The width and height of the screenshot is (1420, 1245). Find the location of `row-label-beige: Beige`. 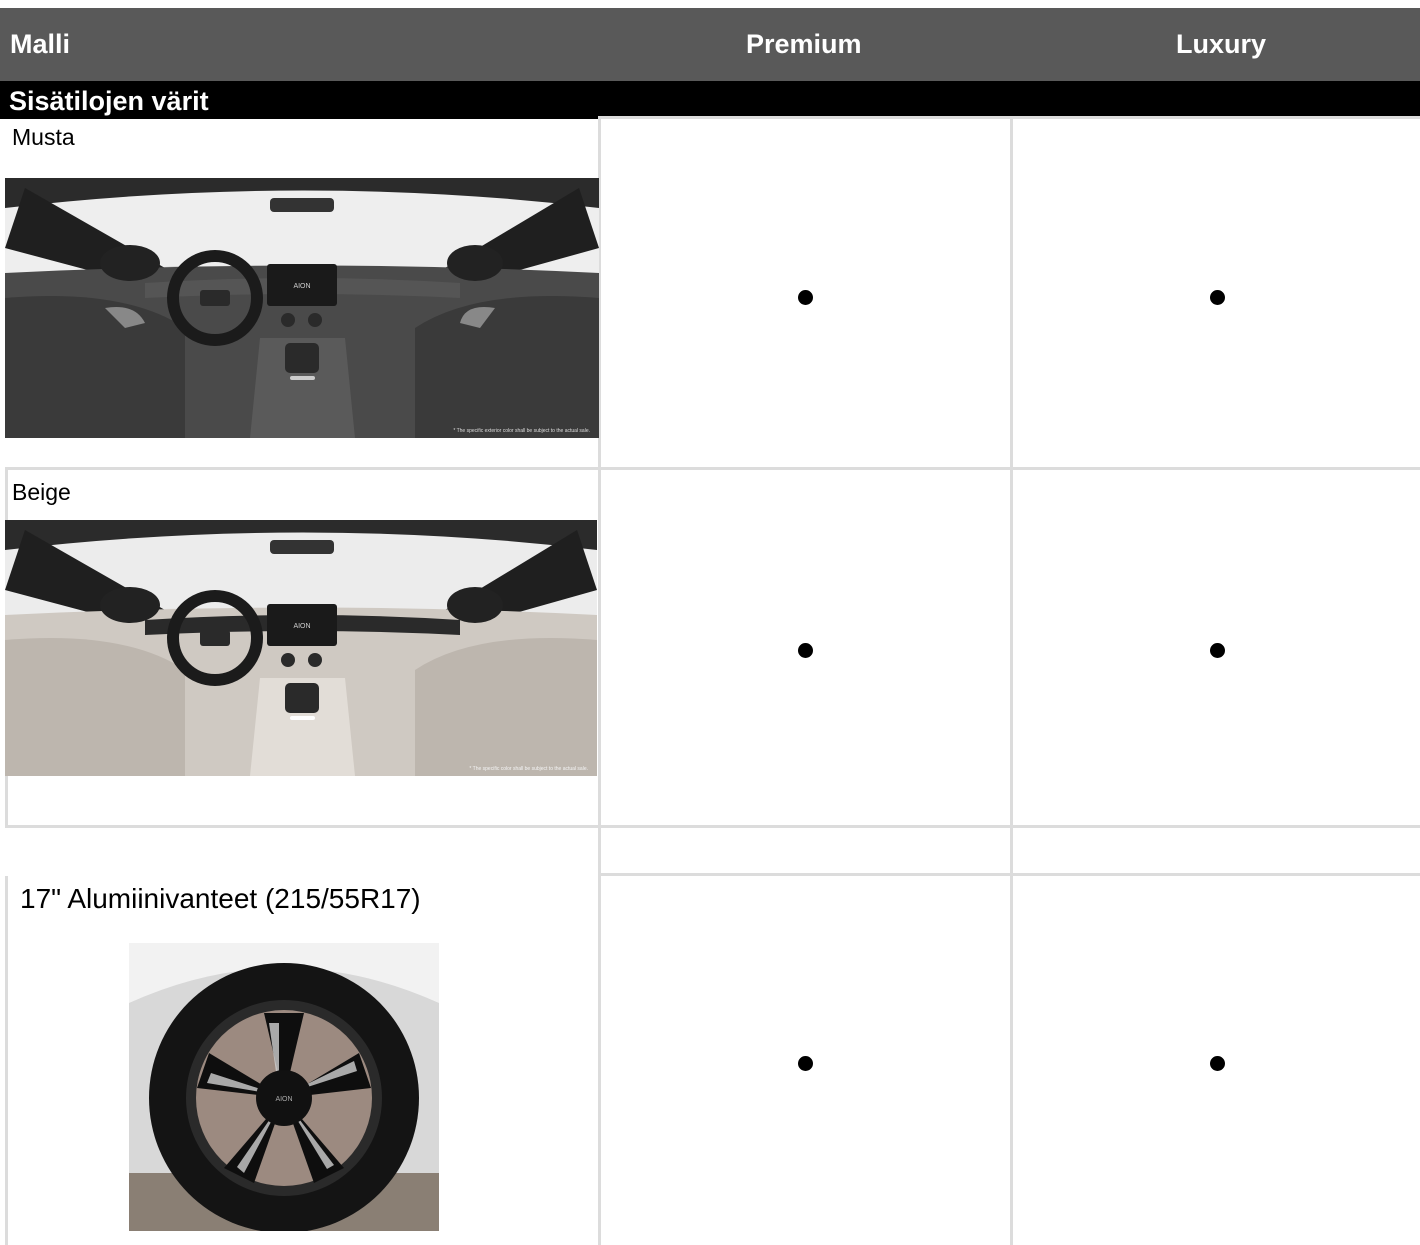

row-label-beige: Beige is located at coordinates (41, 492).